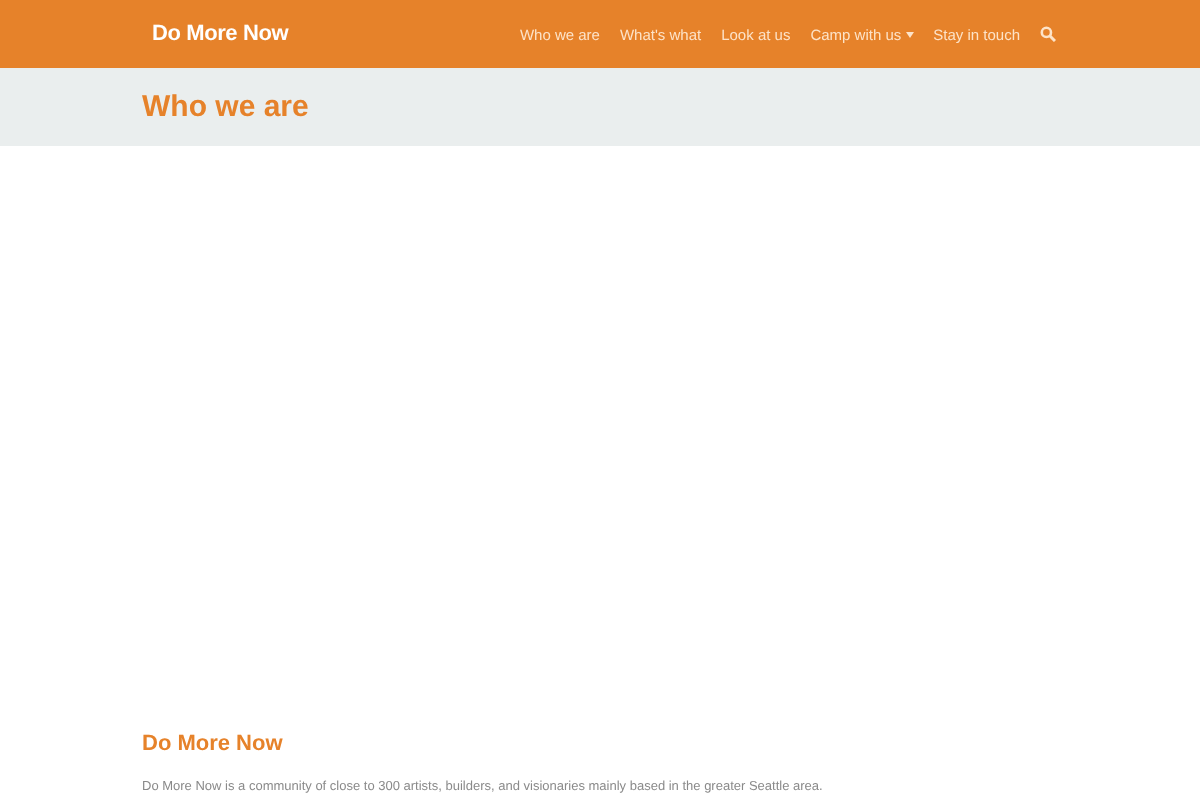  What do you see at coordinates (225, 107) in the screenshot?
I see `page-title: Who we are` at bounding box center [225, 107].